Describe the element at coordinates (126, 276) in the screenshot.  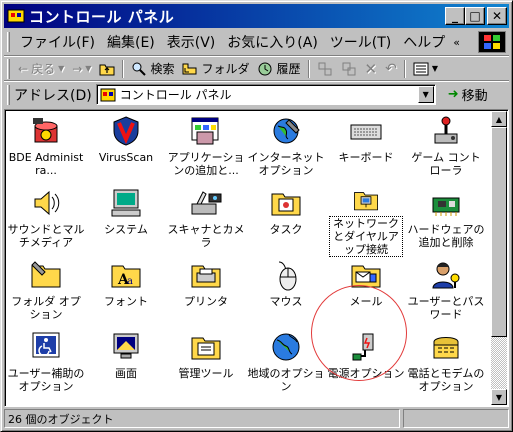
I see `fonts-icon: A a` at that location.